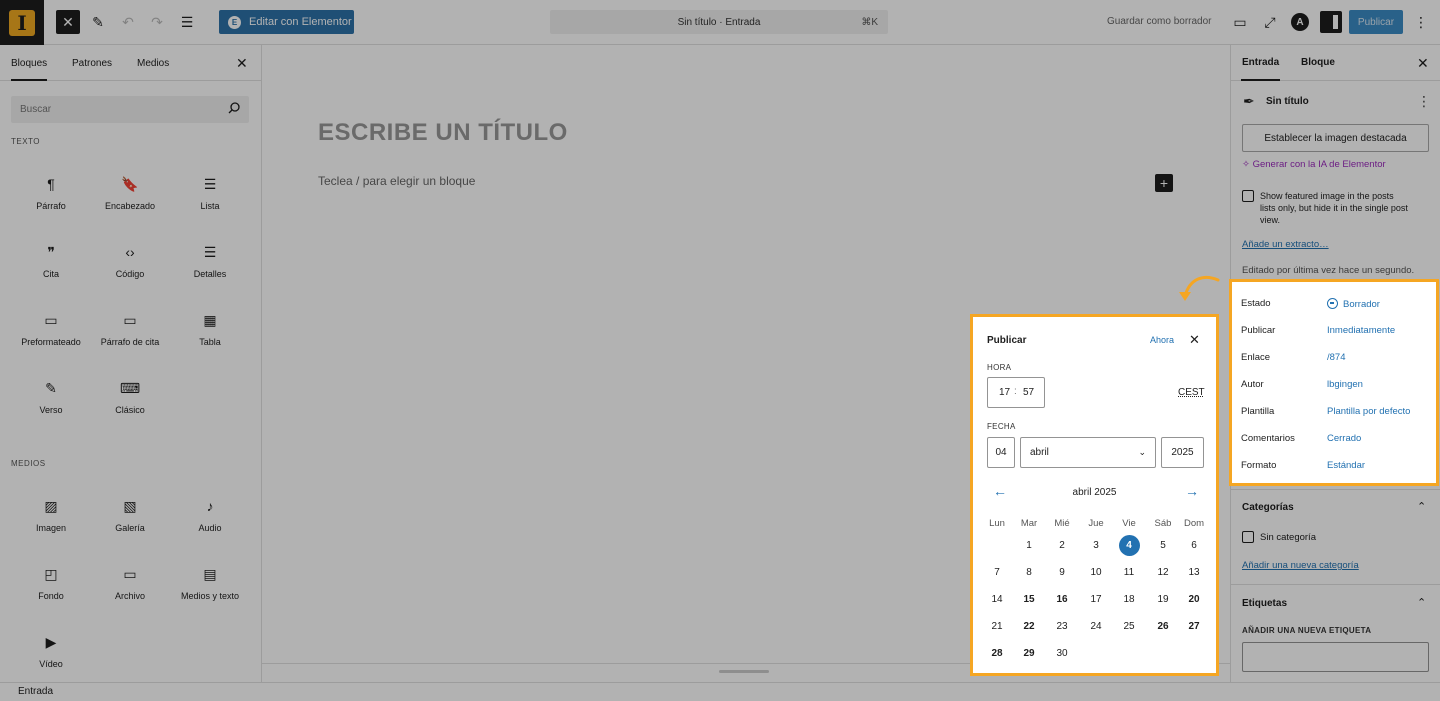 This screenshot has height=701, width=1440. Describe the element at coordinates (1318, 62) in the screenshot. I see `tab-block: Bloque` at that location.